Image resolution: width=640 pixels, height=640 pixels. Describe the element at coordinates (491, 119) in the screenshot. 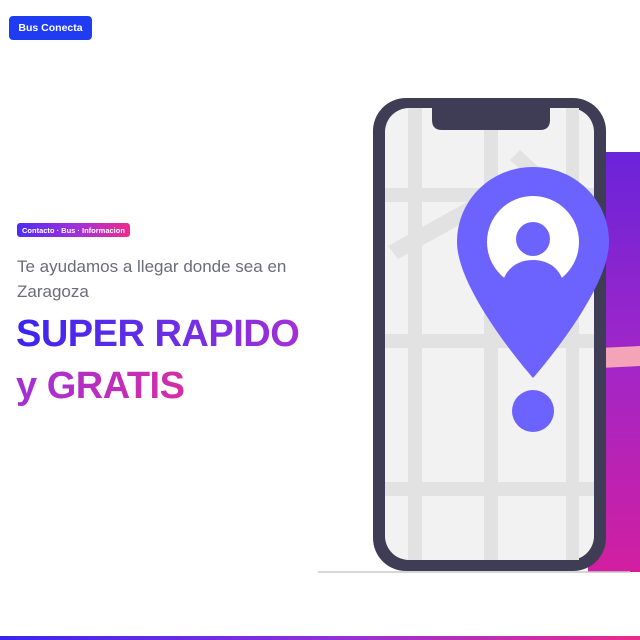

I see `phone-notch` at that location.